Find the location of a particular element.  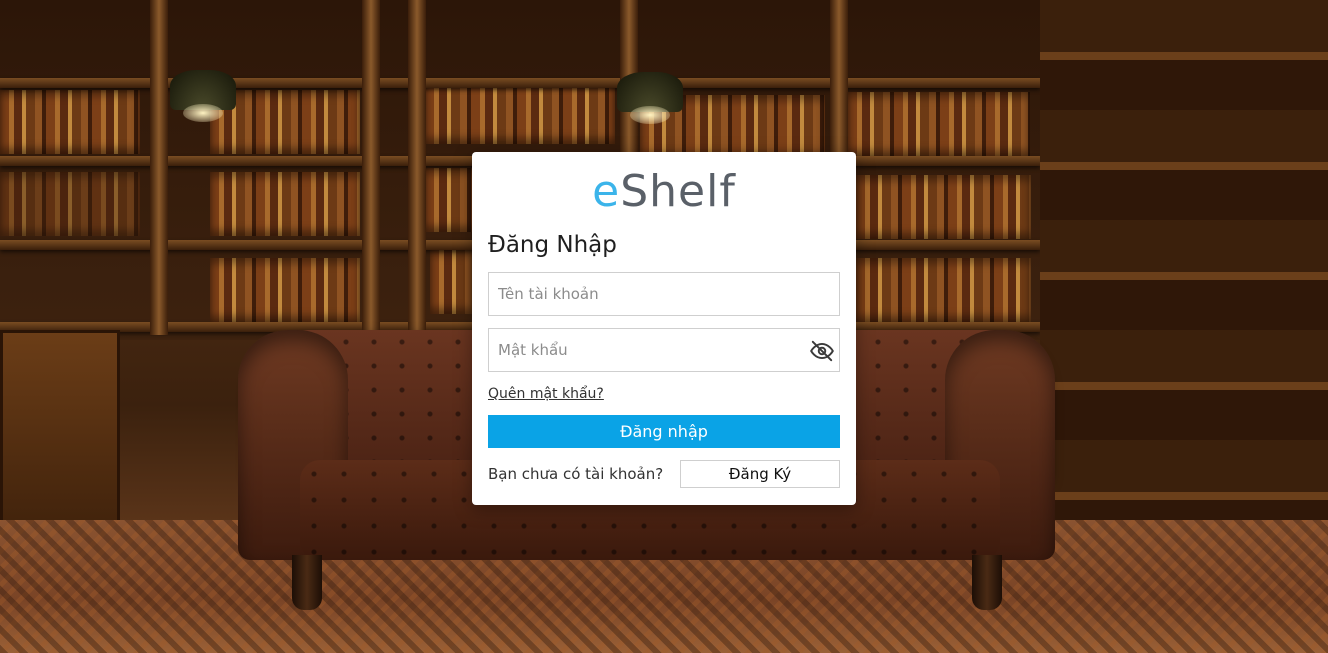

register-button: Đăng Ký is located at coordinates (760, 474).